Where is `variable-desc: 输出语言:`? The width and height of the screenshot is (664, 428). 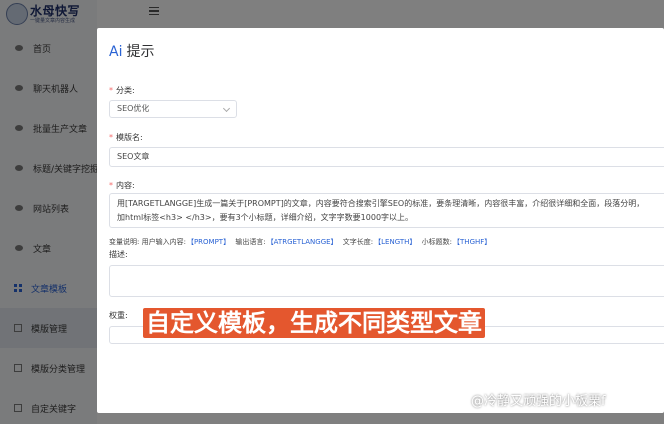 variable-desc: 输出语言: is located at coordinates (250, 242).